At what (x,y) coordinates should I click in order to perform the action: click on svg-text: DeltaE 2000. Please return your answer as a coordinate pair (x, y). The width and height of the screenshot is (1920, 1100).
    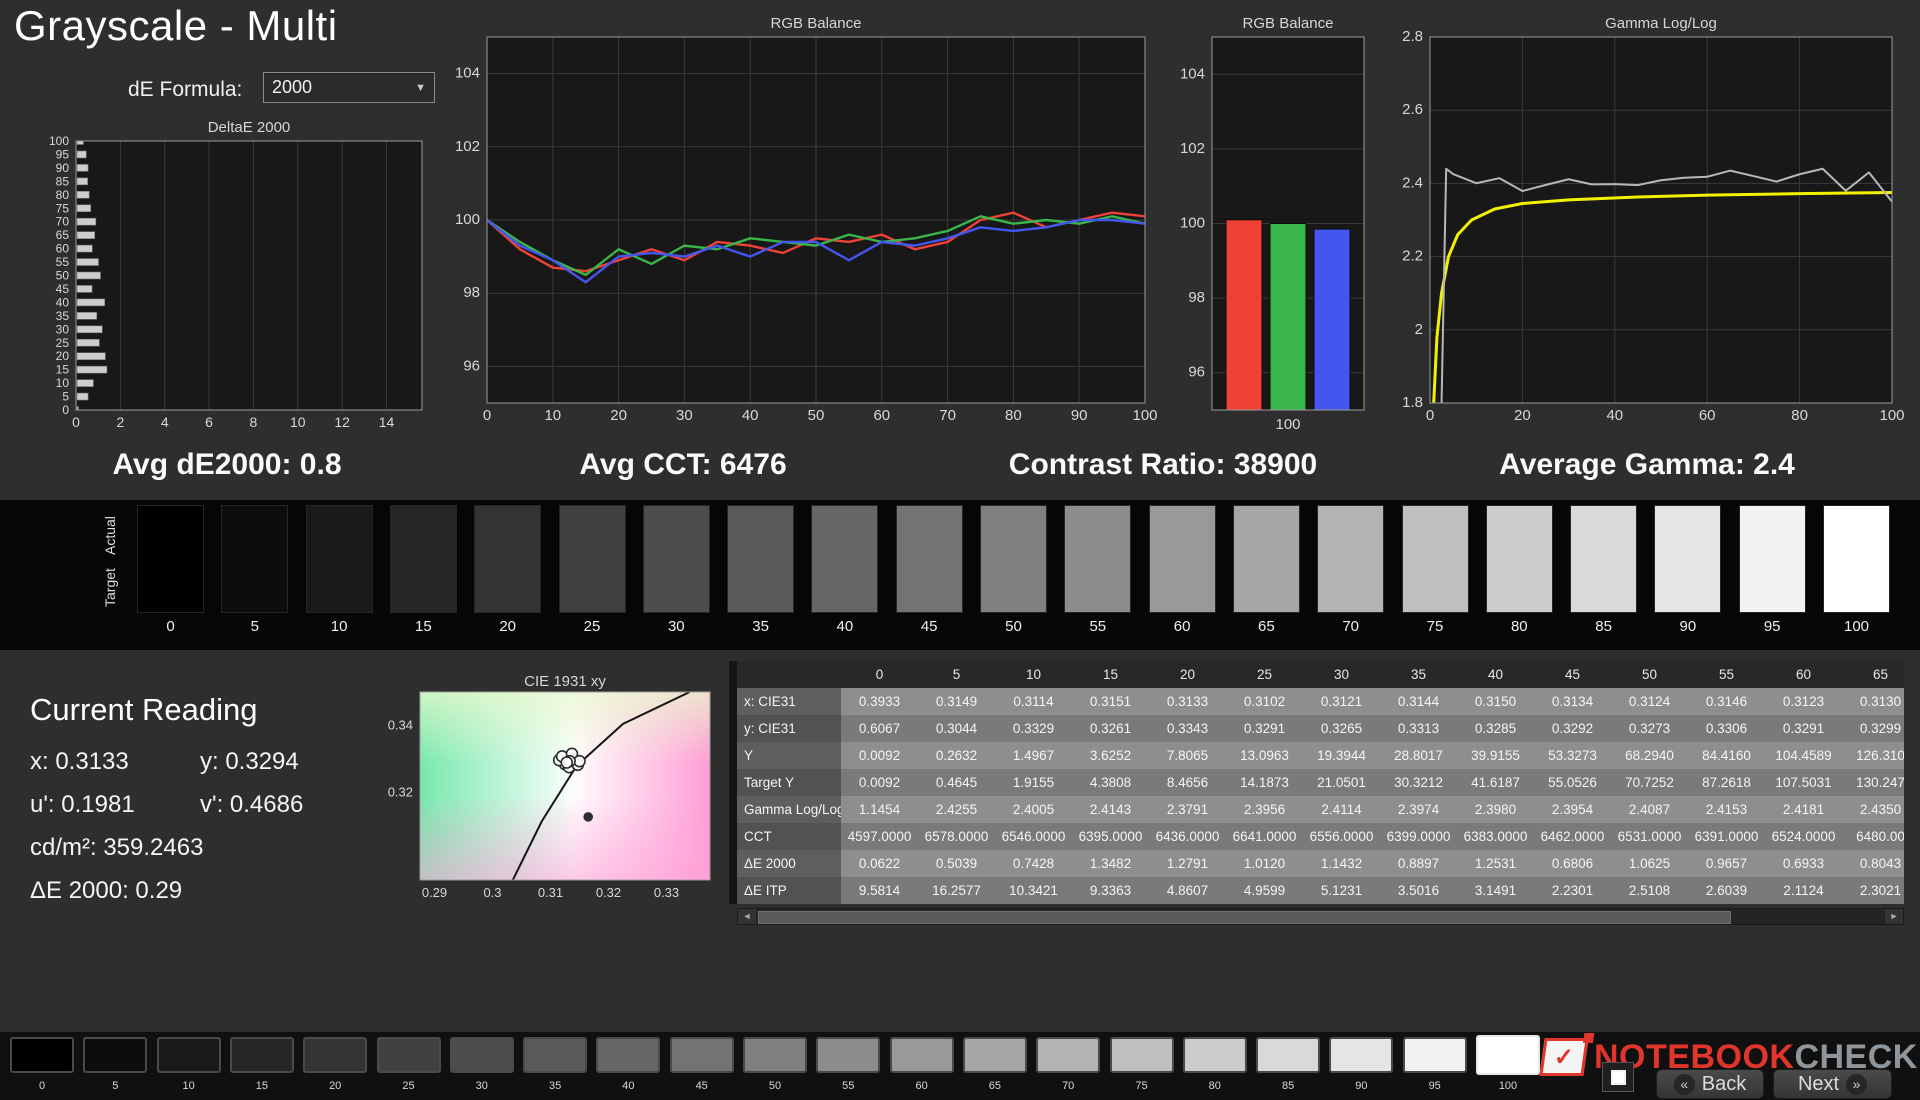
    Looking at the image, I should click on (249, 127).